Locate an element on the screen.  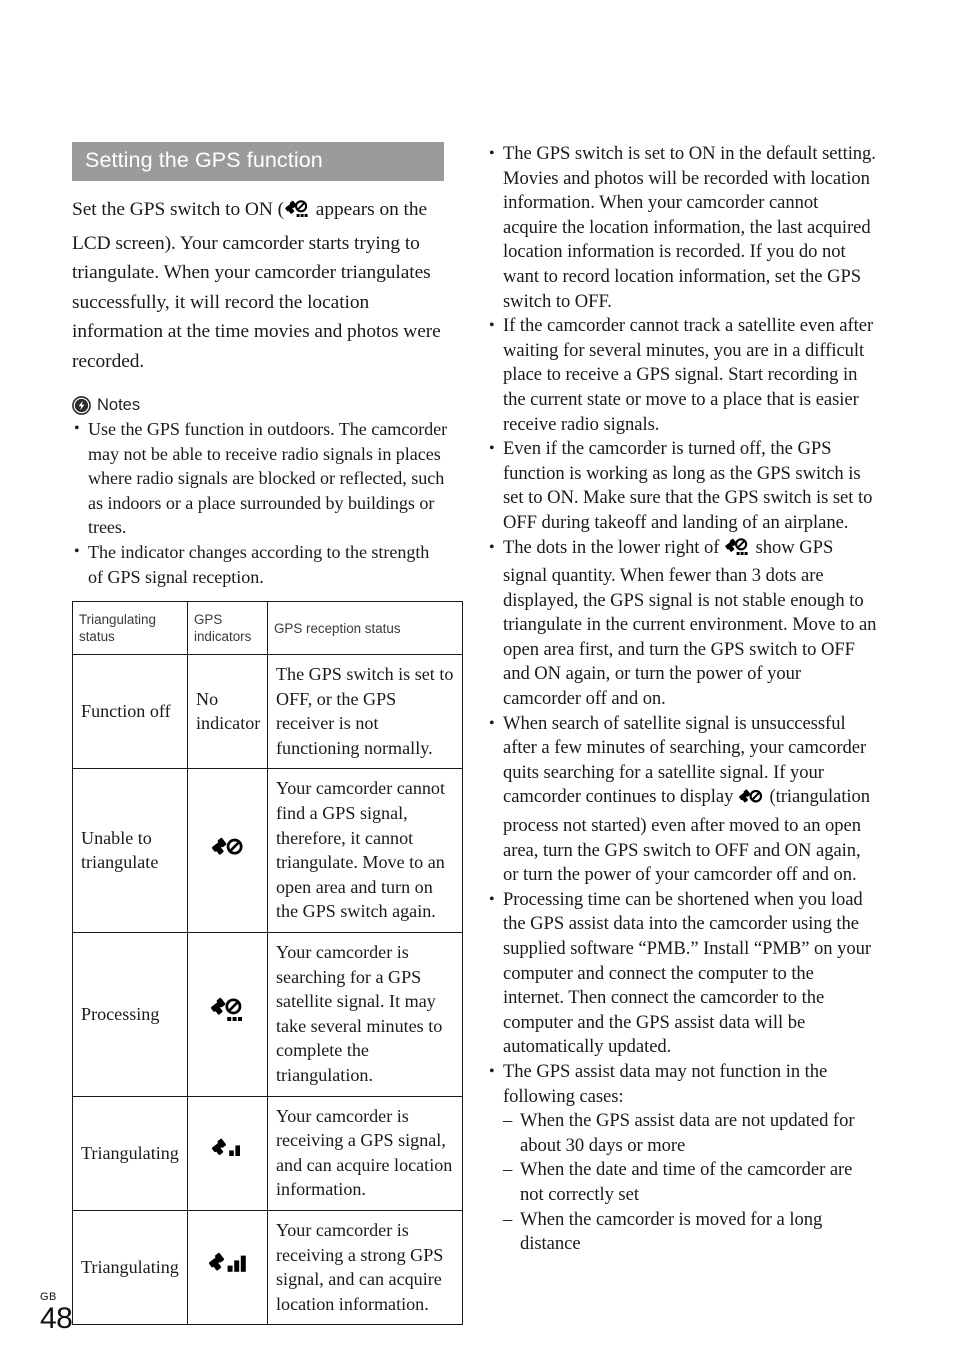
notes-header: Notes is located at coordinates (260, 405).